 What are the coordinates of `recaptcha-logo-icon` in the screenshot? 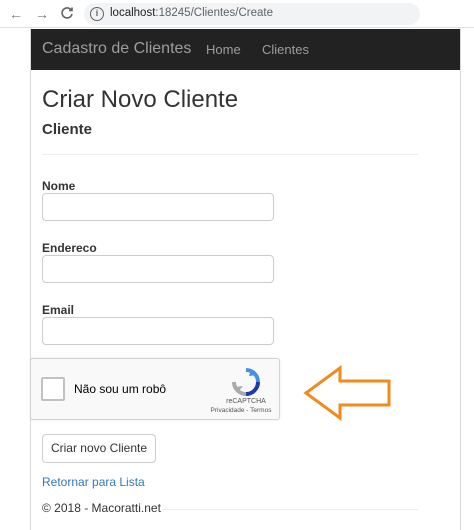 It's located at (246, 382).